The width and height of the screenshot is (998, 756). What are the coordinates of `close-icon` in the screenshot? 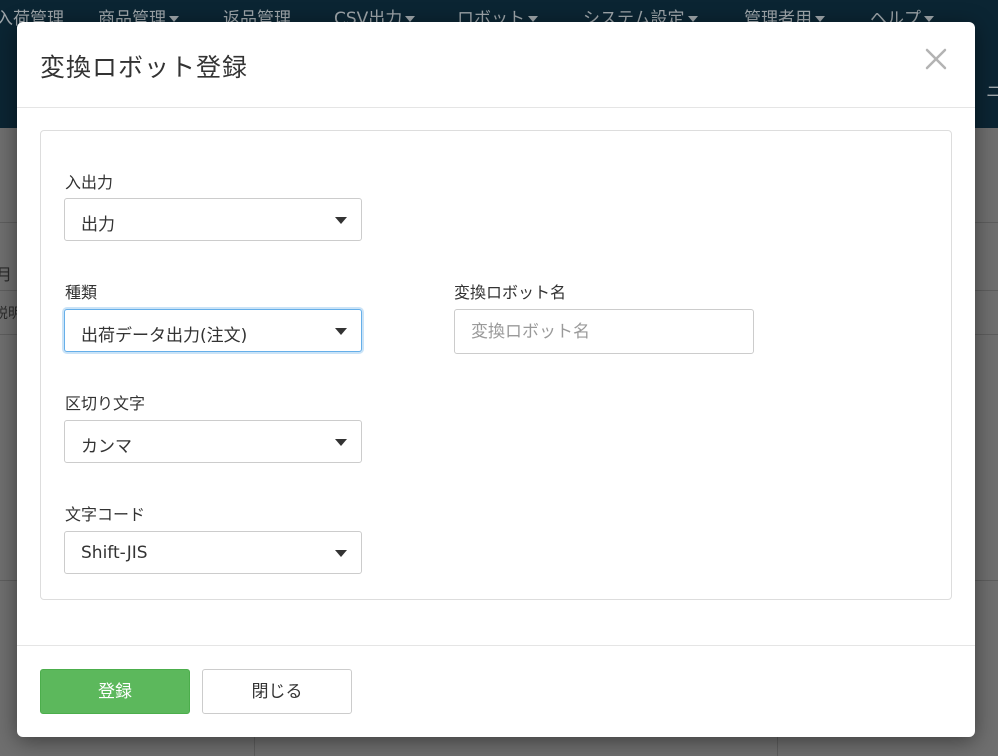 It's located at (936, 59).